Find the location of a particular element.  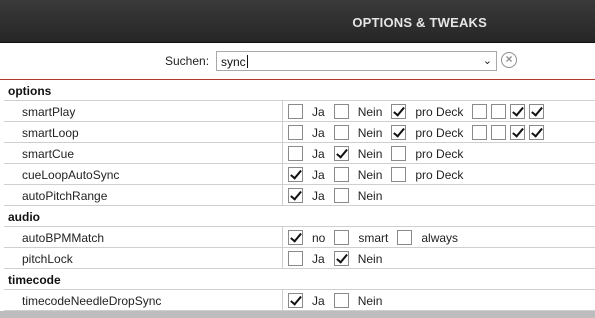

checkbox-label: no is located at coordinates (319, 237).